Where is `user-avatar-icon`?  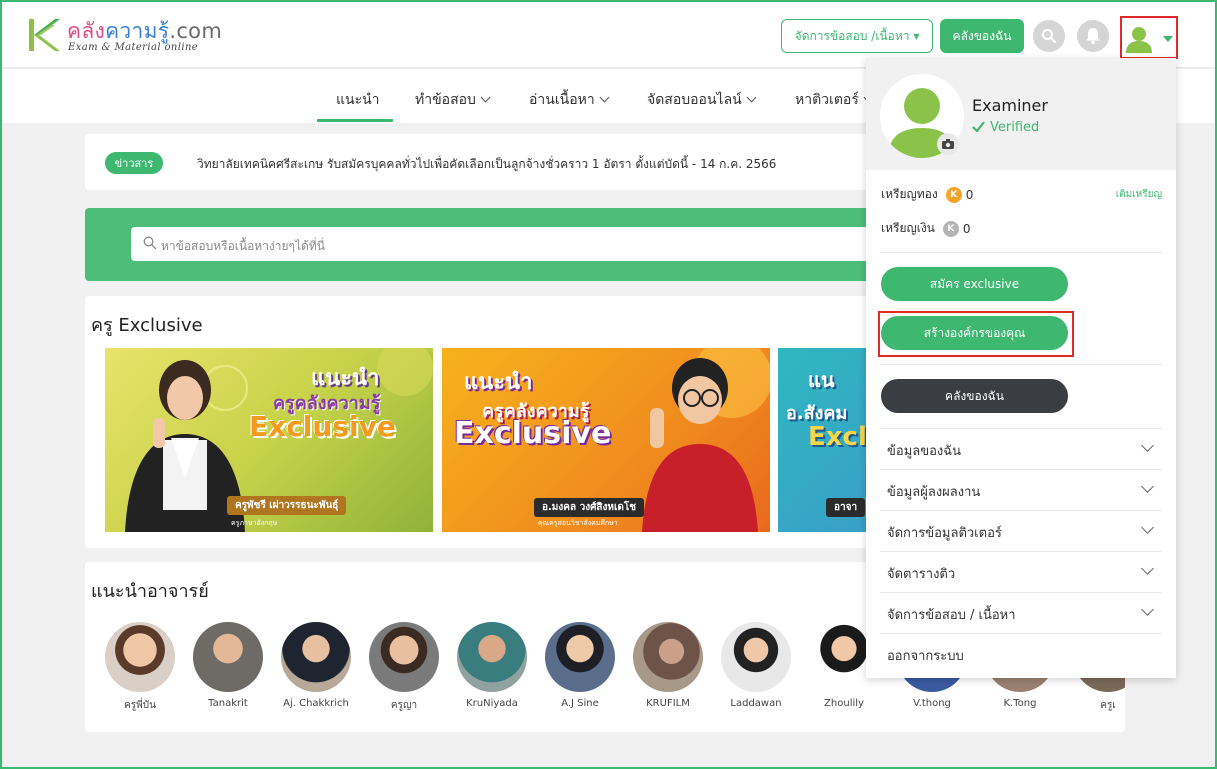 user-avatar-icon is located at coordinates (1139, 40).